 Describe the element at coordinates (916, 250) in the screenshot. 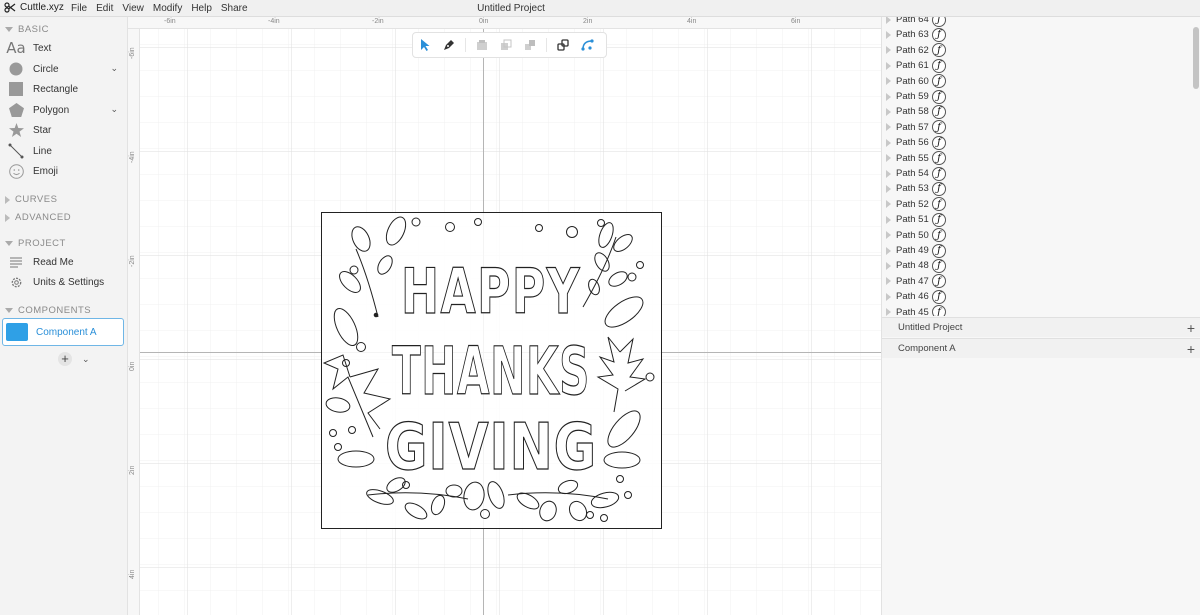

I see `path-row: Path 49 ƒ` at that location.